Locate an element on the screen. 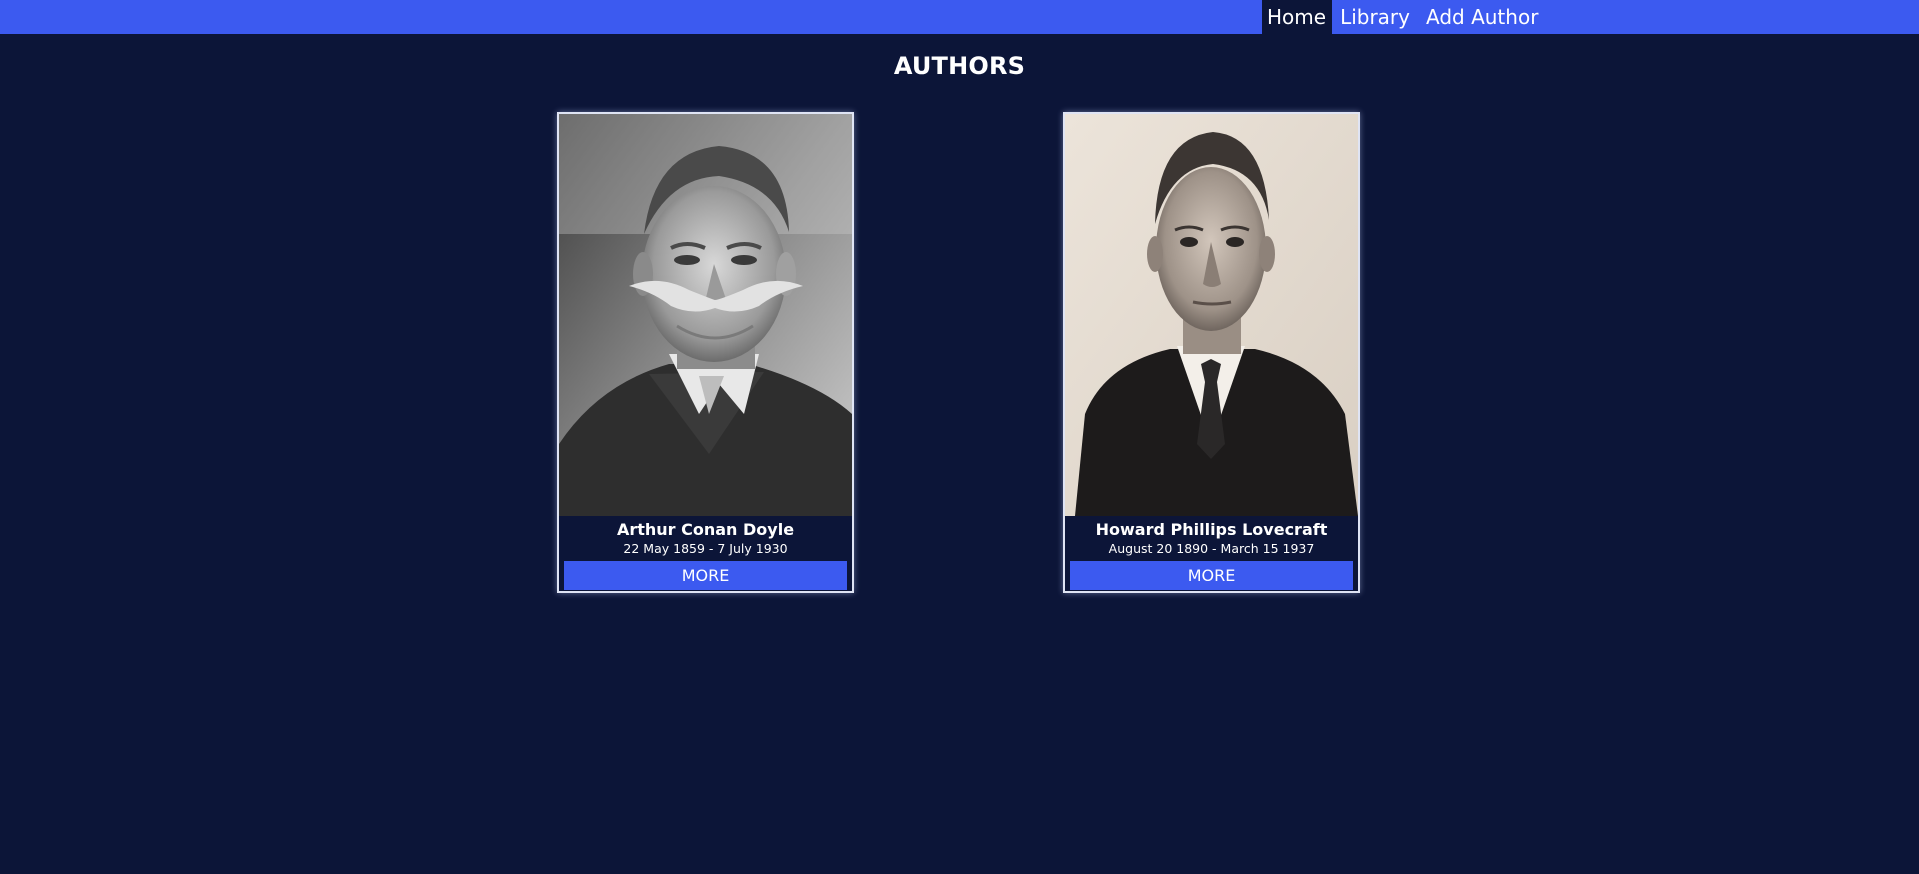 This screenshot has width=1919, height=874. author-dates: 22 May 1859 - 7 July 1930 is located at coordinates (705, 548).